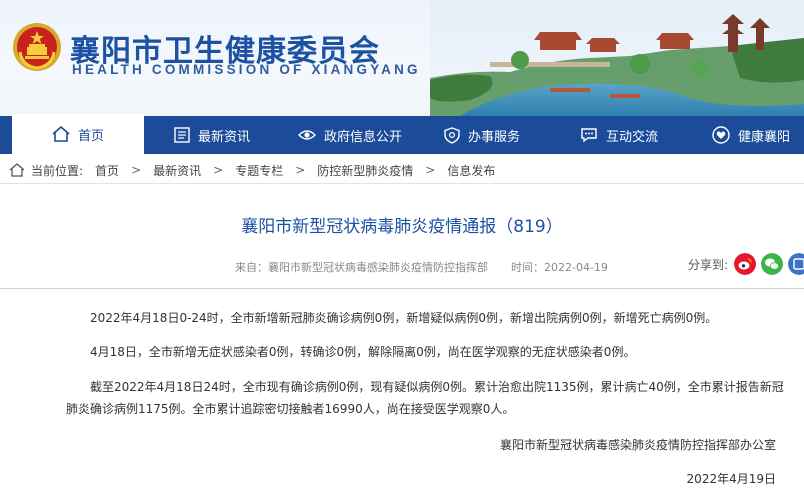 Image resolution: width=804 pixels, height=500 pixels. Describe the element at coordinates (363, 137) in the screenshot. I see `nav-gov-info-label: 政府信息公开` at that location.